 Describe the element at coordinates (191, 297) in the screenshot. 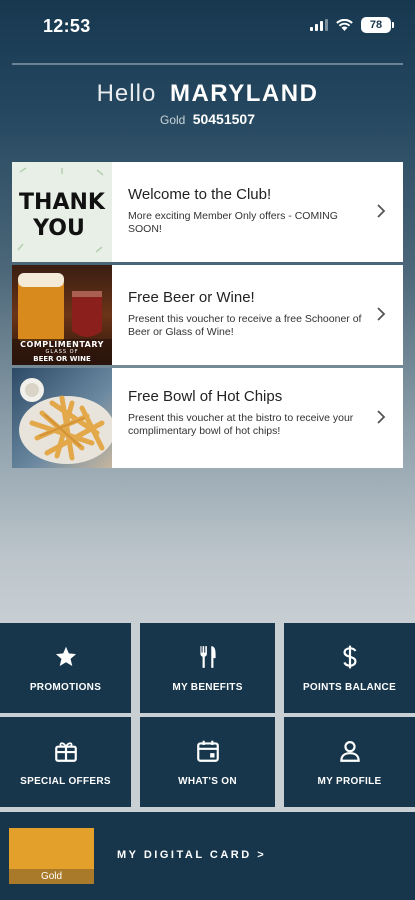

I see `offer-title: Free Beer or Wine!` at that location.